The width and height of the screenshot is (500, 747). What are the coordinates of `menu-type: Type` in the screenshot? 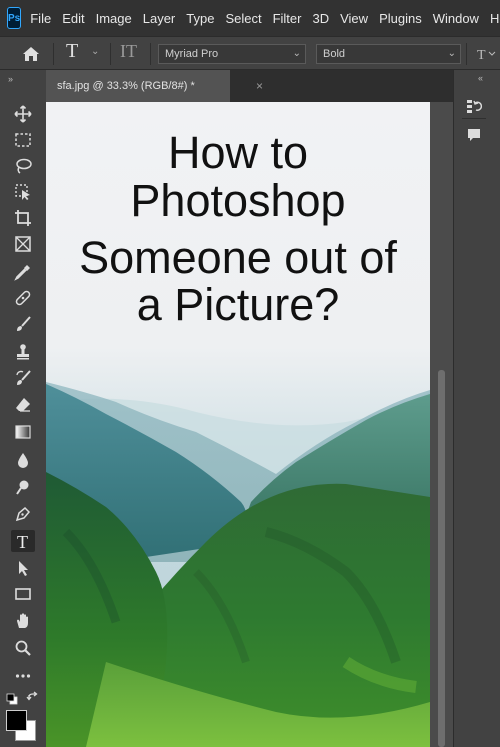 It's located at (200, 18).